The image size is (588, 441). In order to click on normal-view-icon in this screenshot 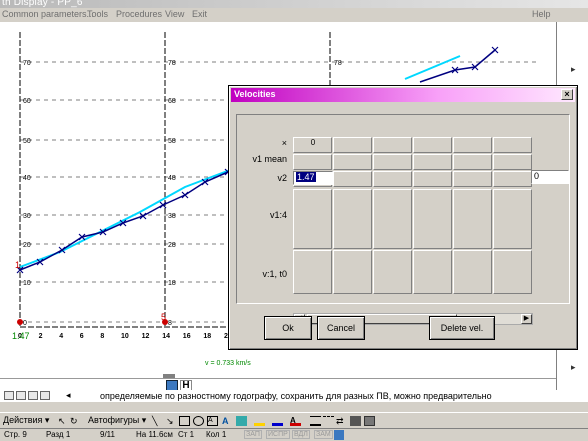, I will do `click(9, 395)`.